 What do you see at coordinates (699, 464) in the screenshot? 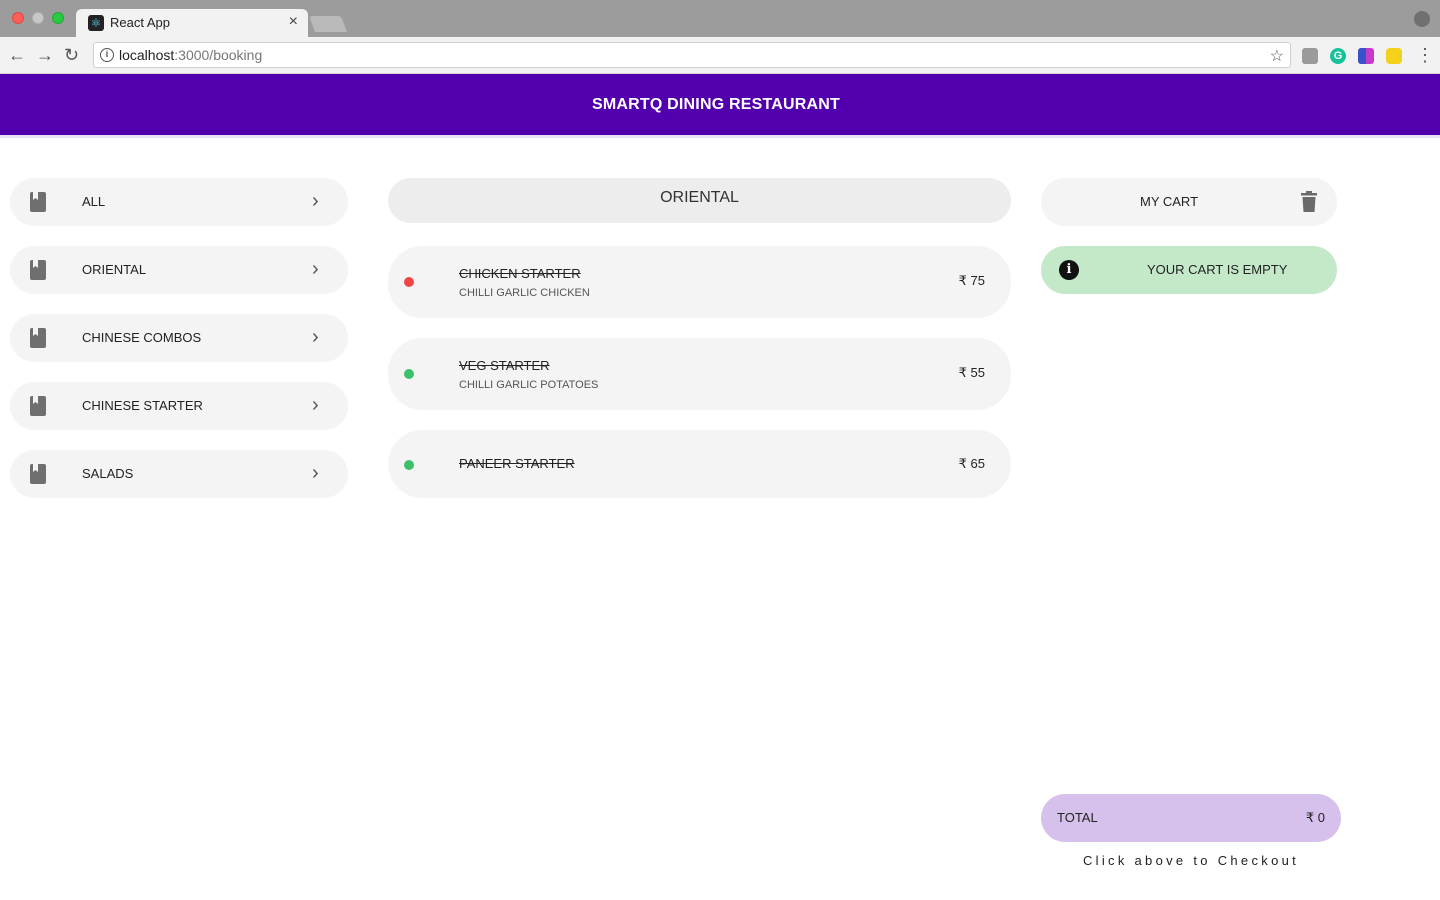
I see `menu-item: PANEER STARTER ₹ 65` at bounding box center [699, 464].